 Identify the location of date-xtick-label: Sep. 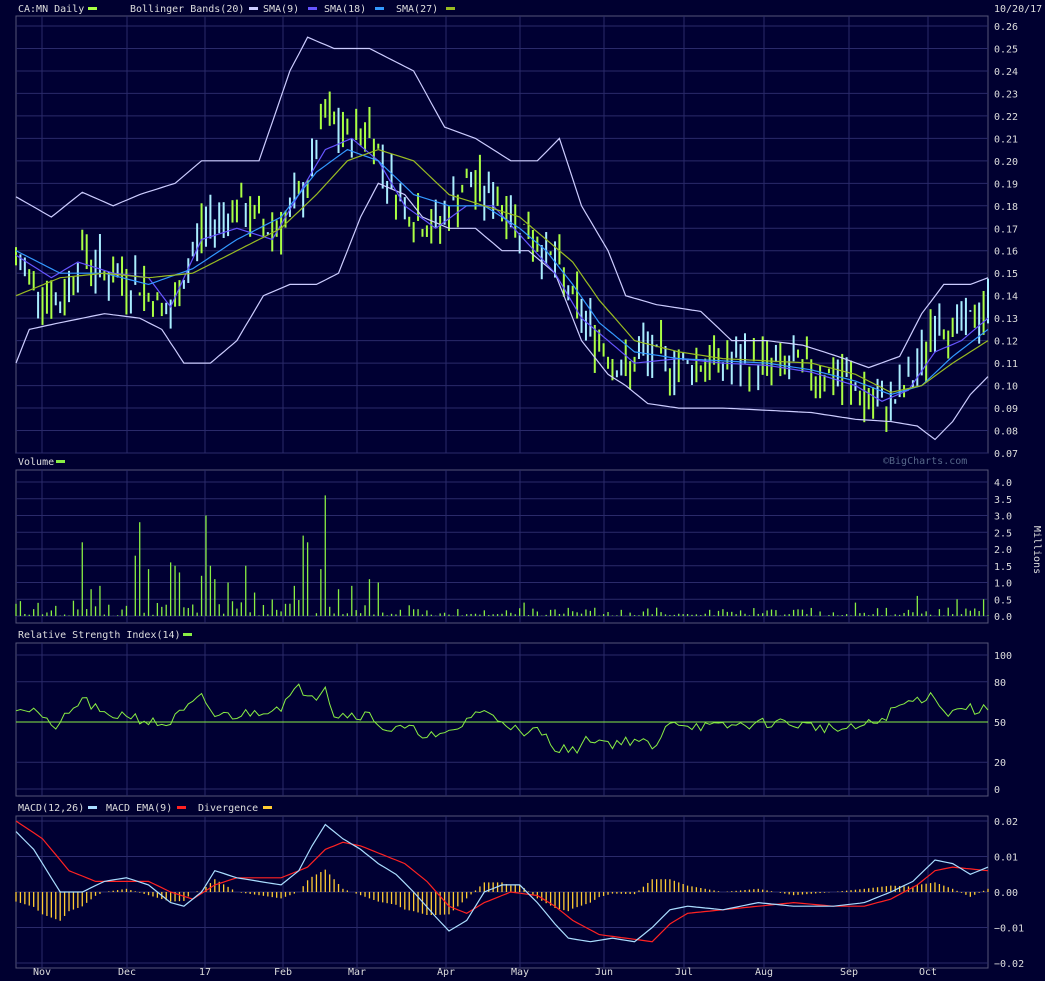
(849, 972).